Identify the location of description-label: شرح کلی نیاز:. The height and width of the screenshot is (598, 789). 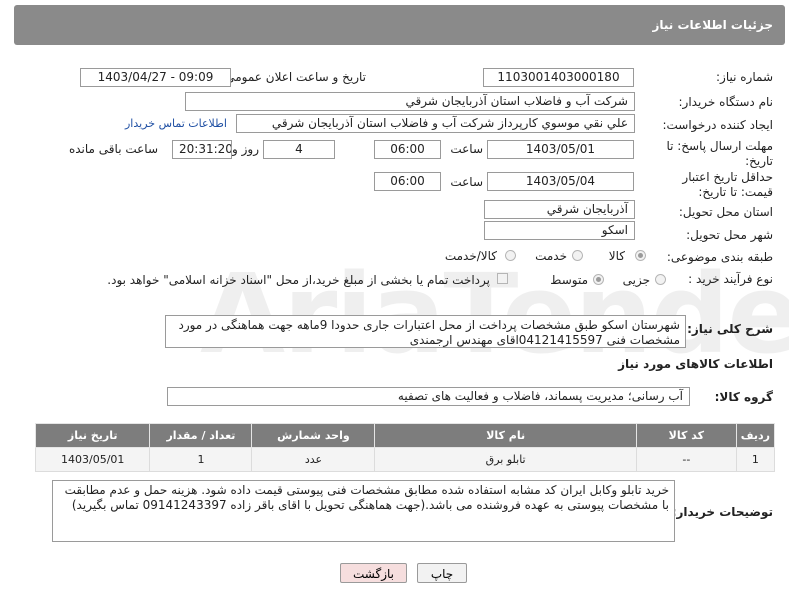
(730, 329).